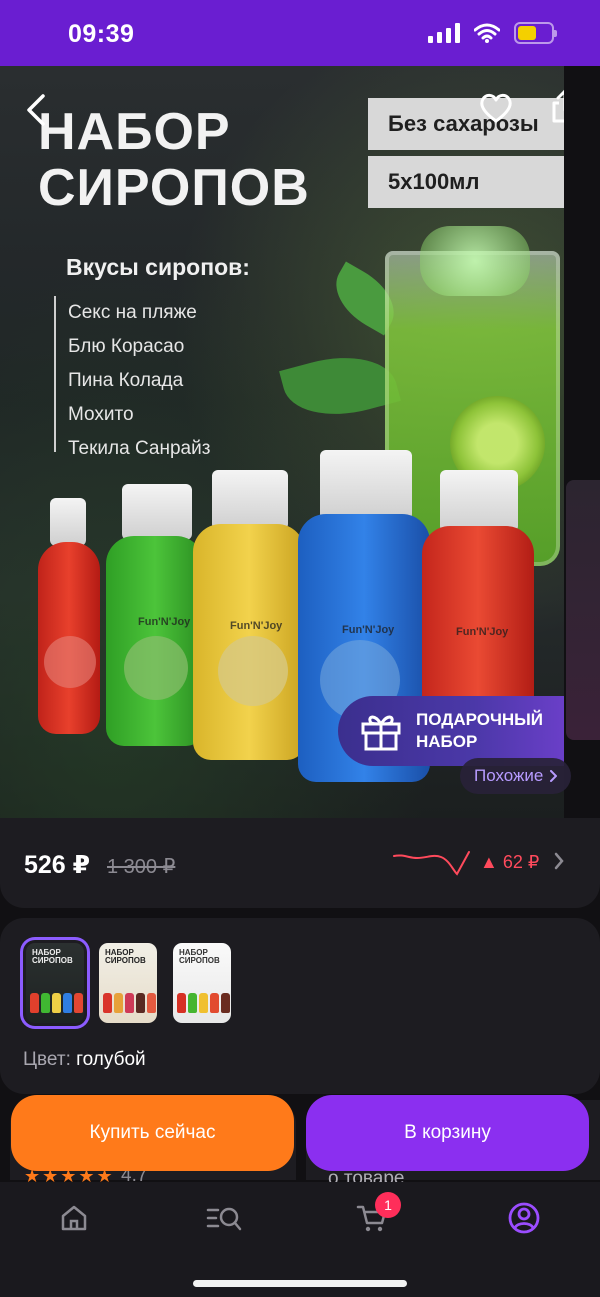  I want to click on back-button, so click(36, 110).